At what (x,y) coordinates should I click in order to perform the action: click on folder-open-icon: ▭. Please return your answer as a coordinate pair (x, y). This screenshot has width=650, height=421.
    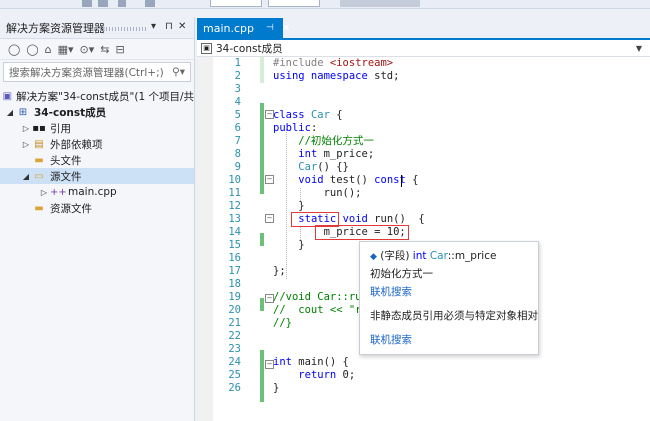
    Looking at the image, I should click on (39, 176).